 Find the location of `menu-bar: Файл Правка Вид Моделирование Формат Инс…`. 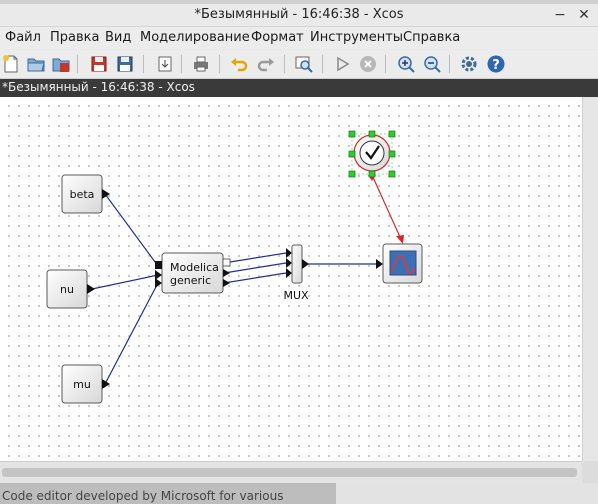

menu-bar: Файл Правка Вид Моделирование Формат Инс… is located at coordinates (299, 38).